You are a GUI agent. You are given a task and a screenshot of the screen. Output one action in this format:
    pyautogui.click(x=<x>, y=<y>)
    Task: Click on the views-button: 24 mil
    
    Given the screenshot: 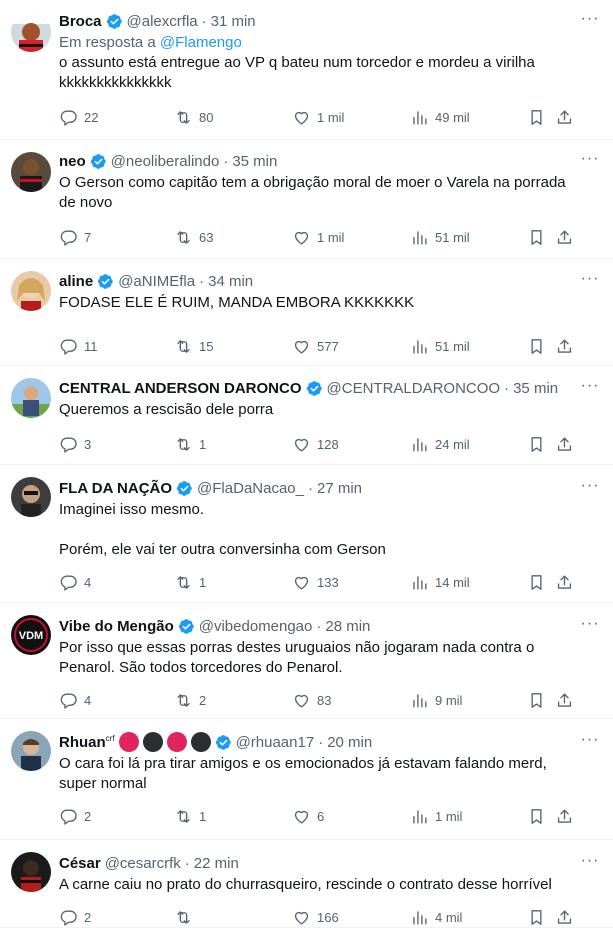 What is the action you would take?
    pyautogui.click(x=440, y=444)
    